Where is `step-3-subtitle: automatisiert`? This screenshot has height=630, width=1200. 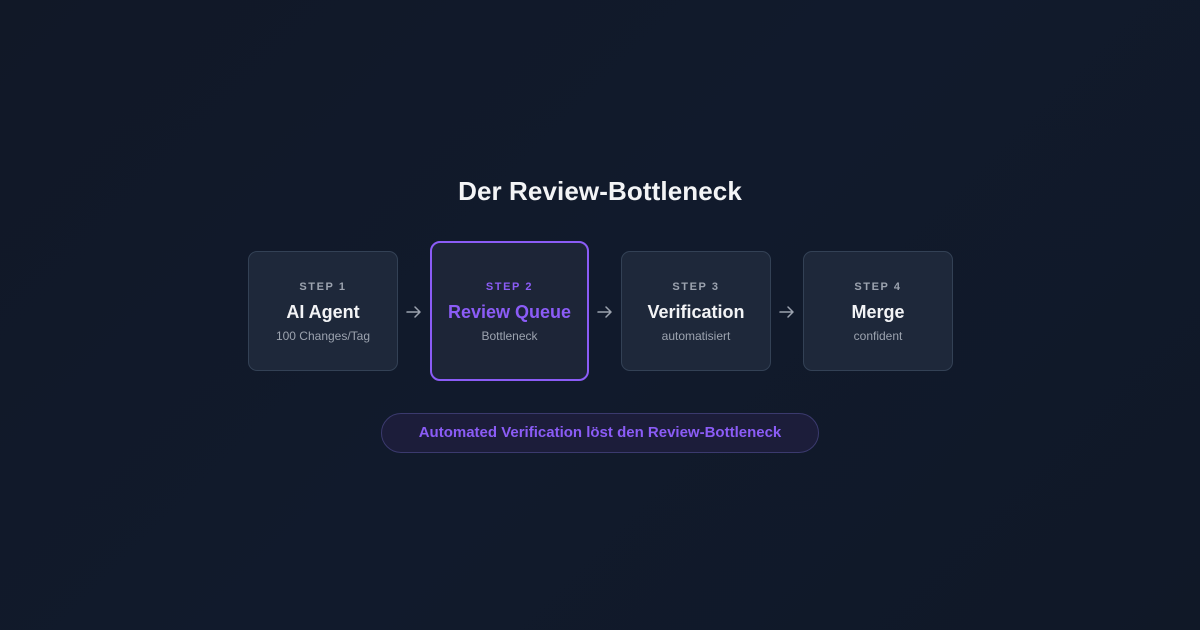
step-3-subtitle: automatisiert is located at coordinates (696, 336).